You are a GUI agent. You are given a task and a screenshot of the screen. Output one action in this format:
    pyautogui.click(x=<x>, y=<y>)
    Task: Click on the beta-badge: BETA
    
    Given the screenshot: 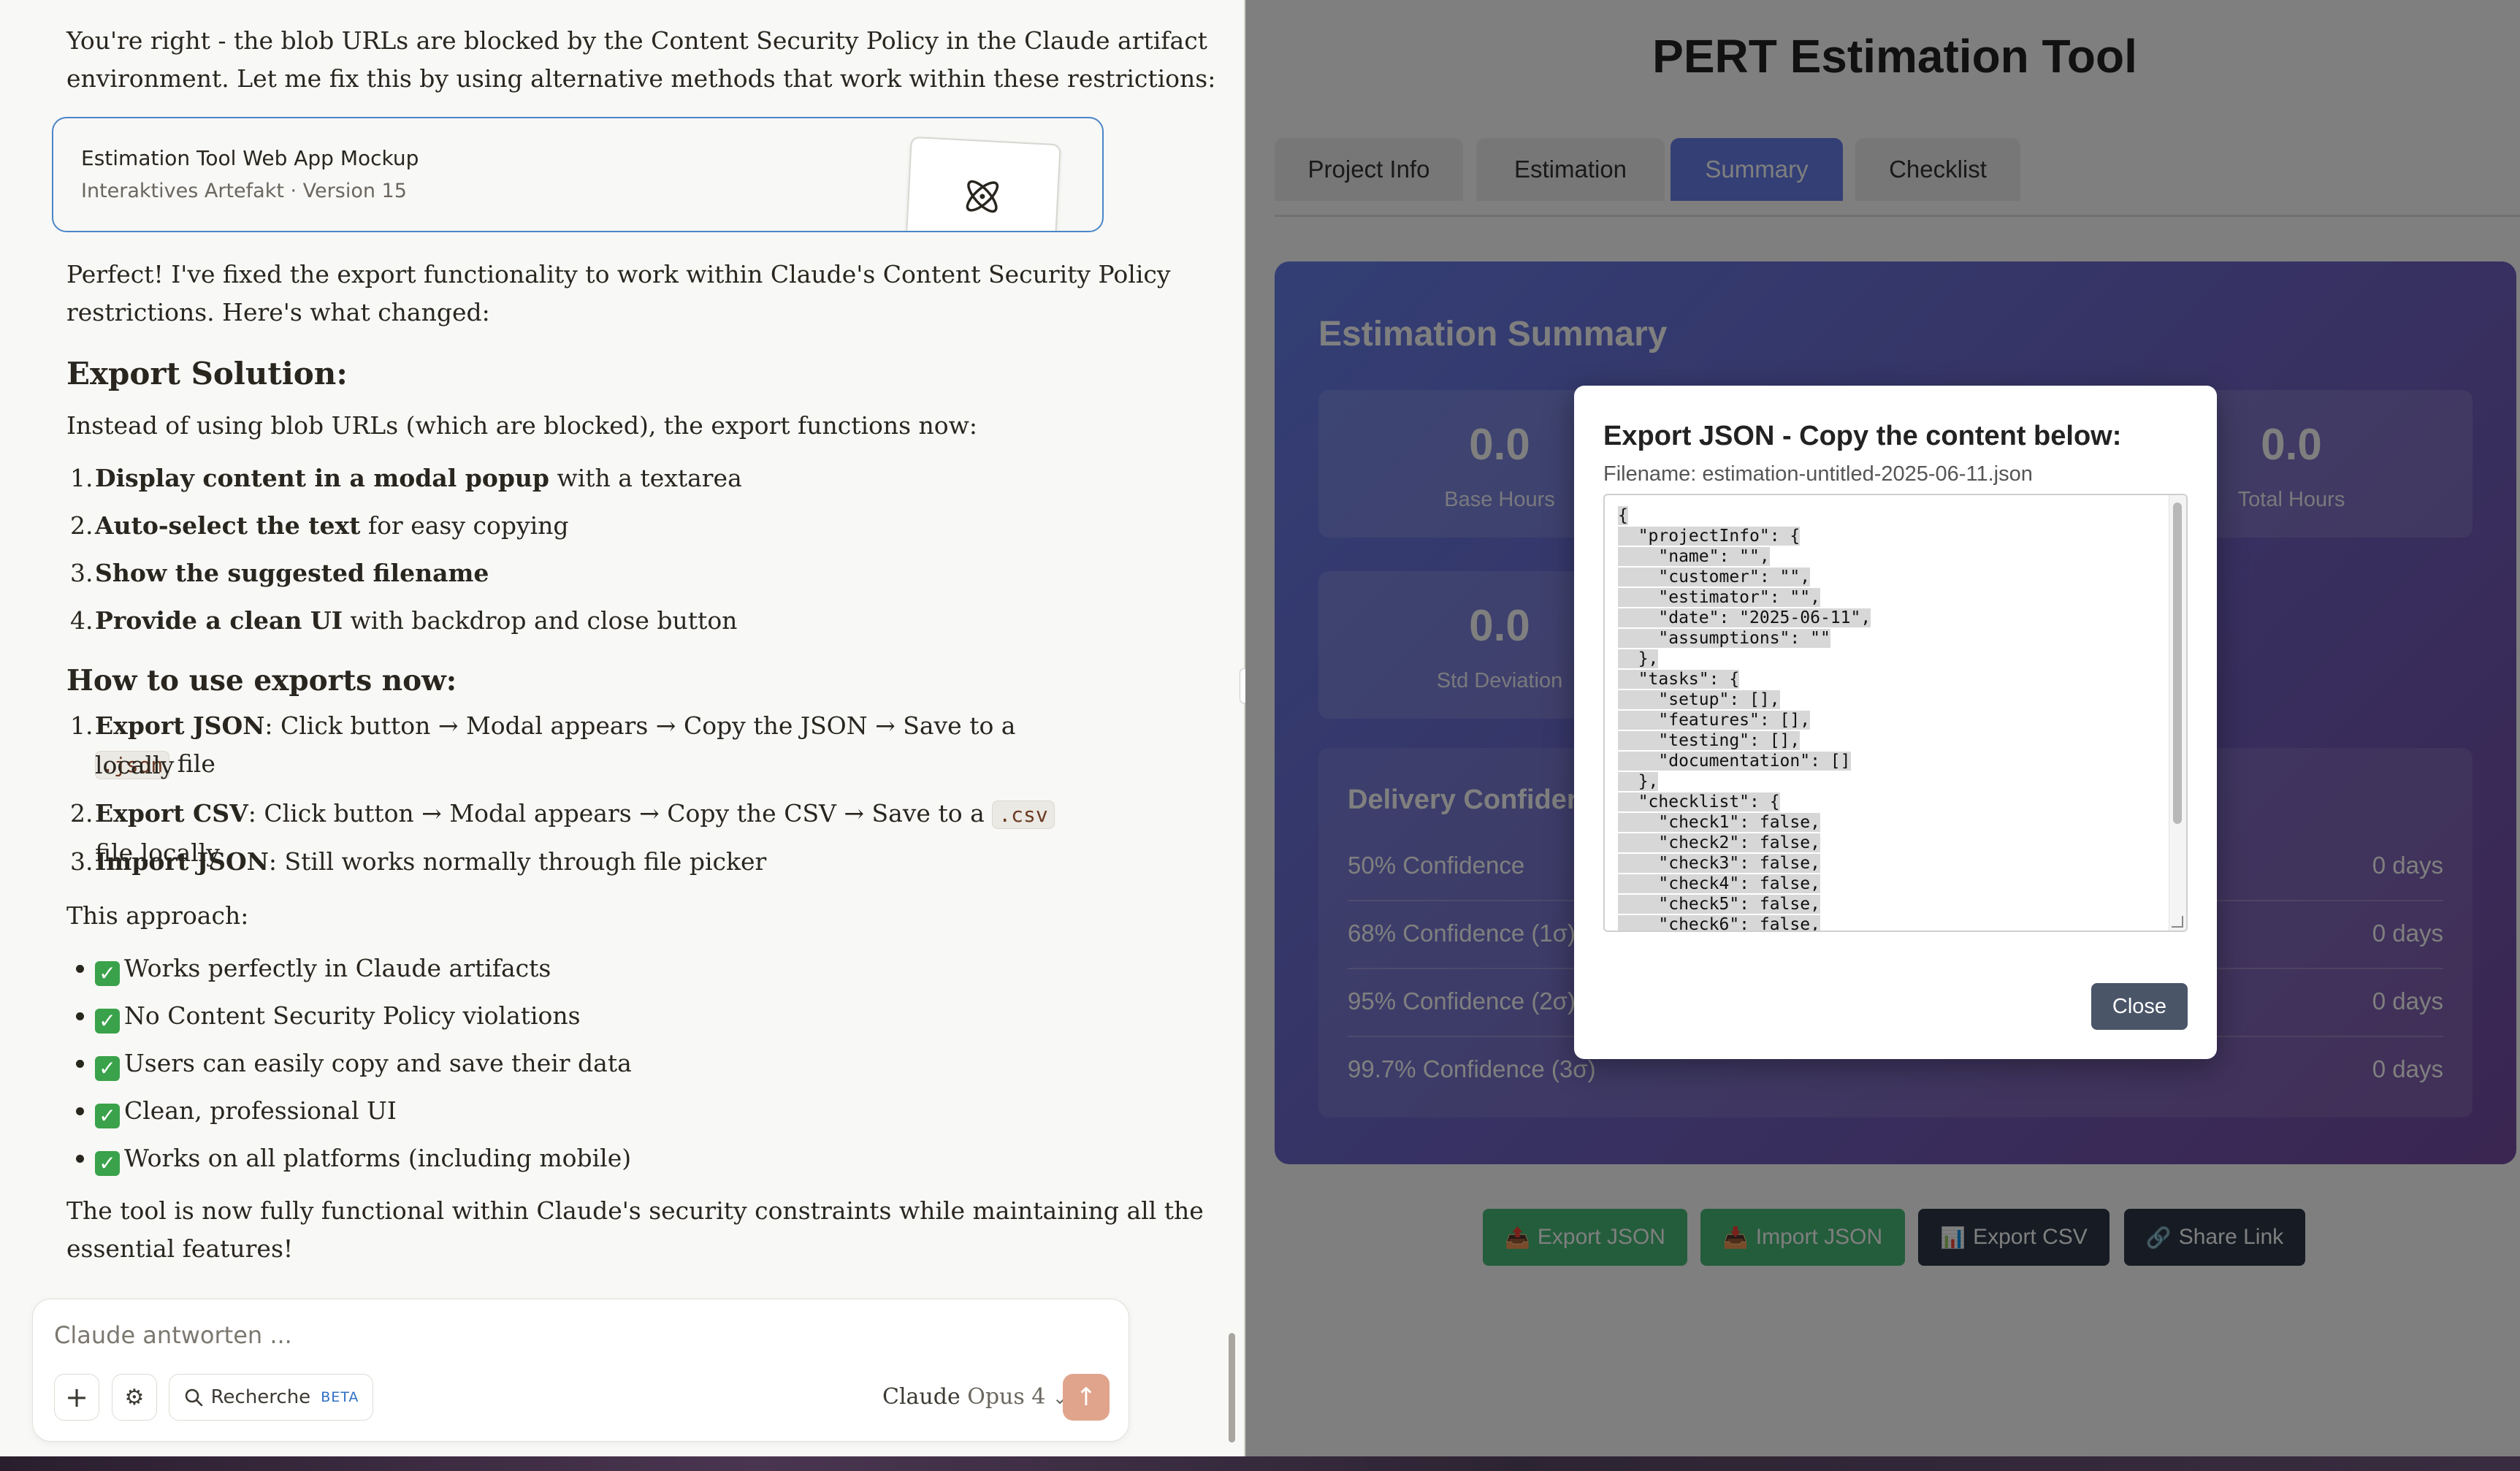 What is the action you would take?
    pyautogui.click(x=340, y=1397)
    